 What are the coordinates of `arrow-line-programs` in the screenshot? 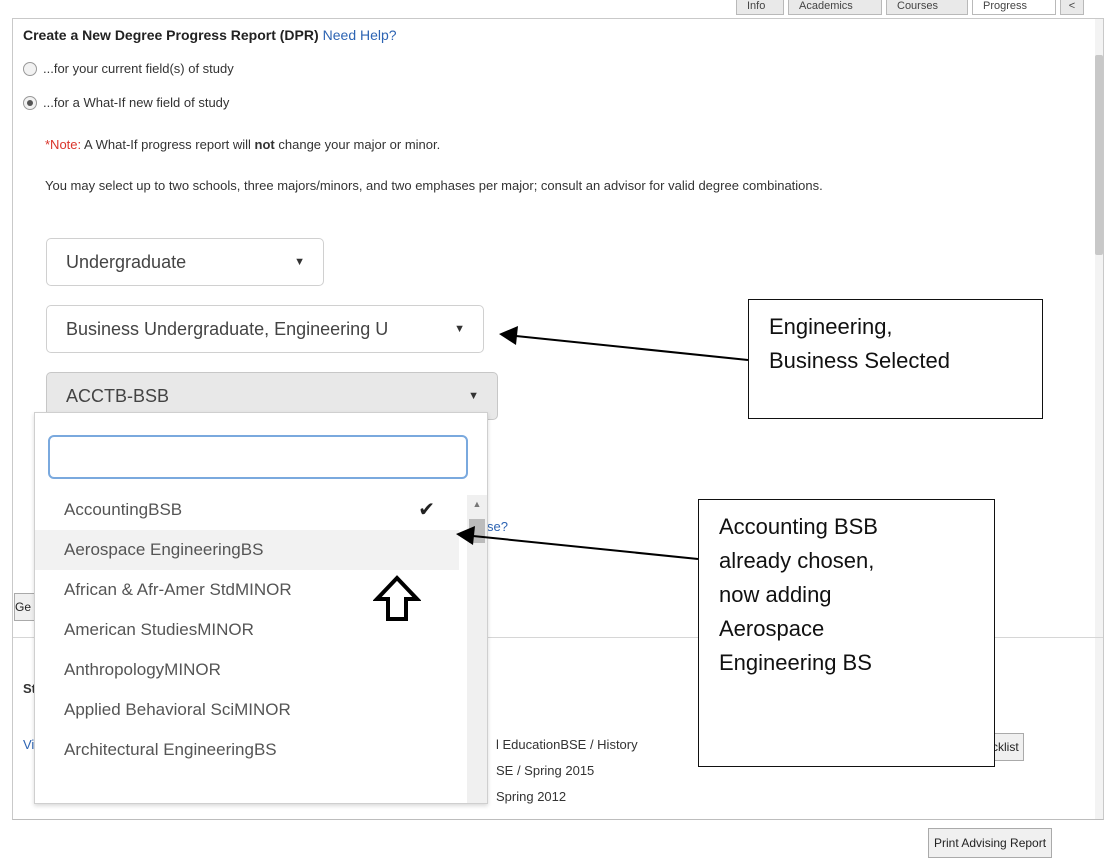 It's located at (585, 547).